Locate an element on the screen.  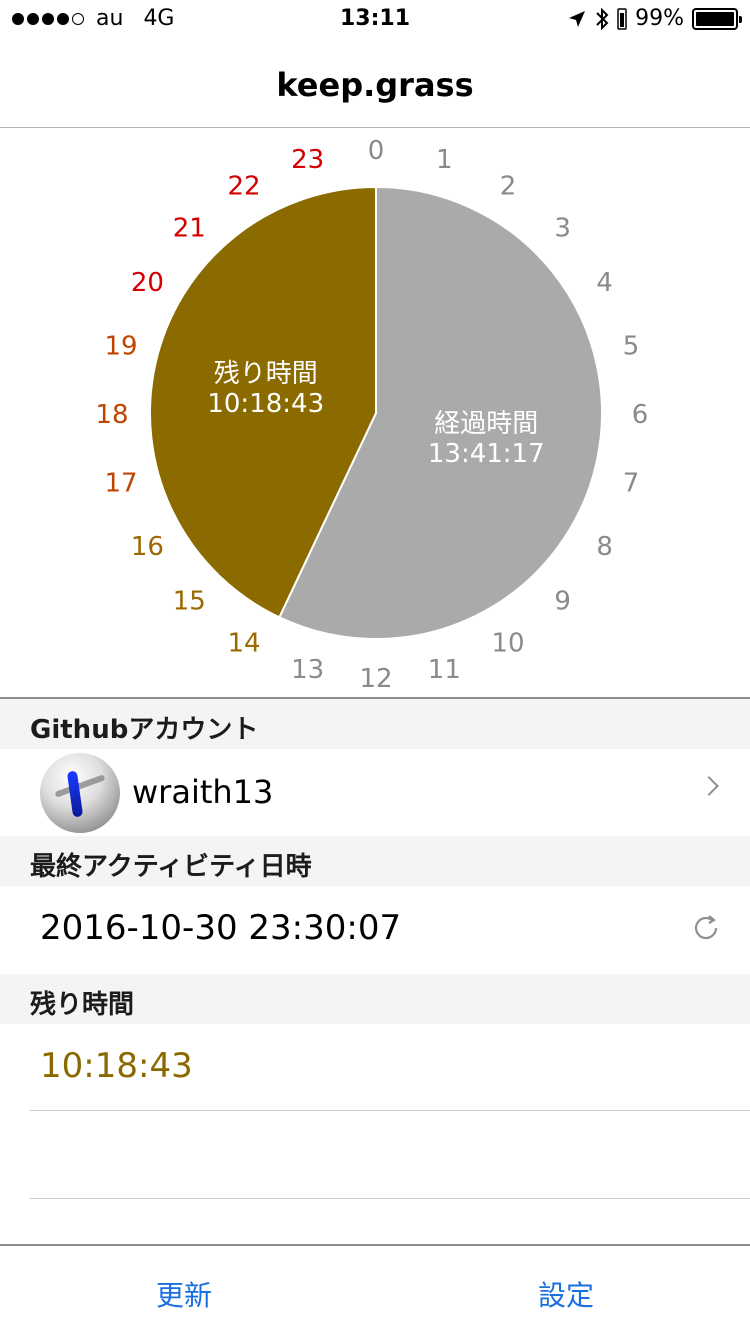
remaining-slice-value: 10:18:43 is located at coordinates (265, 404).